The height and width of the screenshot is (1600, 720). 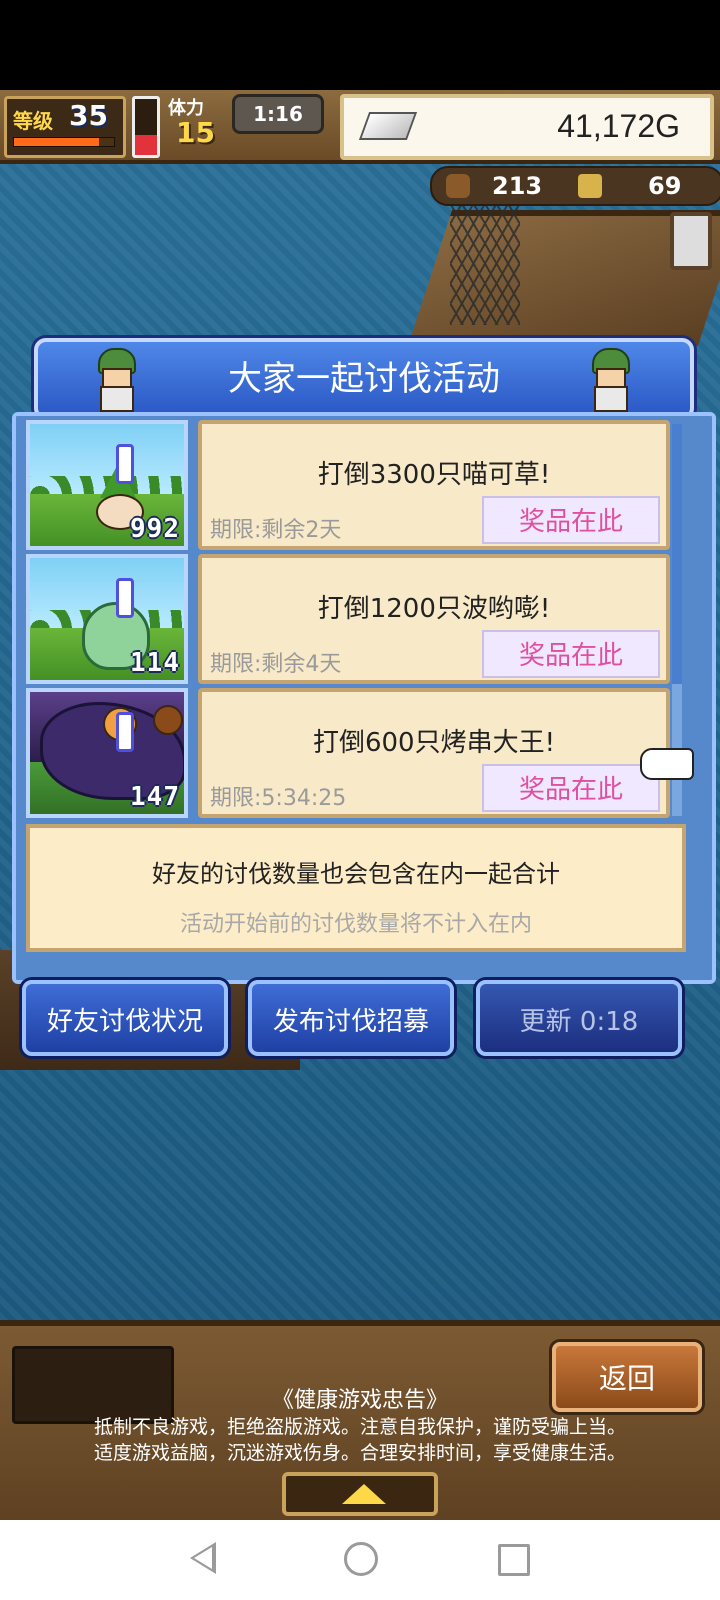 What do you see at coordinates (364, 1494) in the screenshot?
I see `up-arrow-icon` at bounding box center [364, 1494].